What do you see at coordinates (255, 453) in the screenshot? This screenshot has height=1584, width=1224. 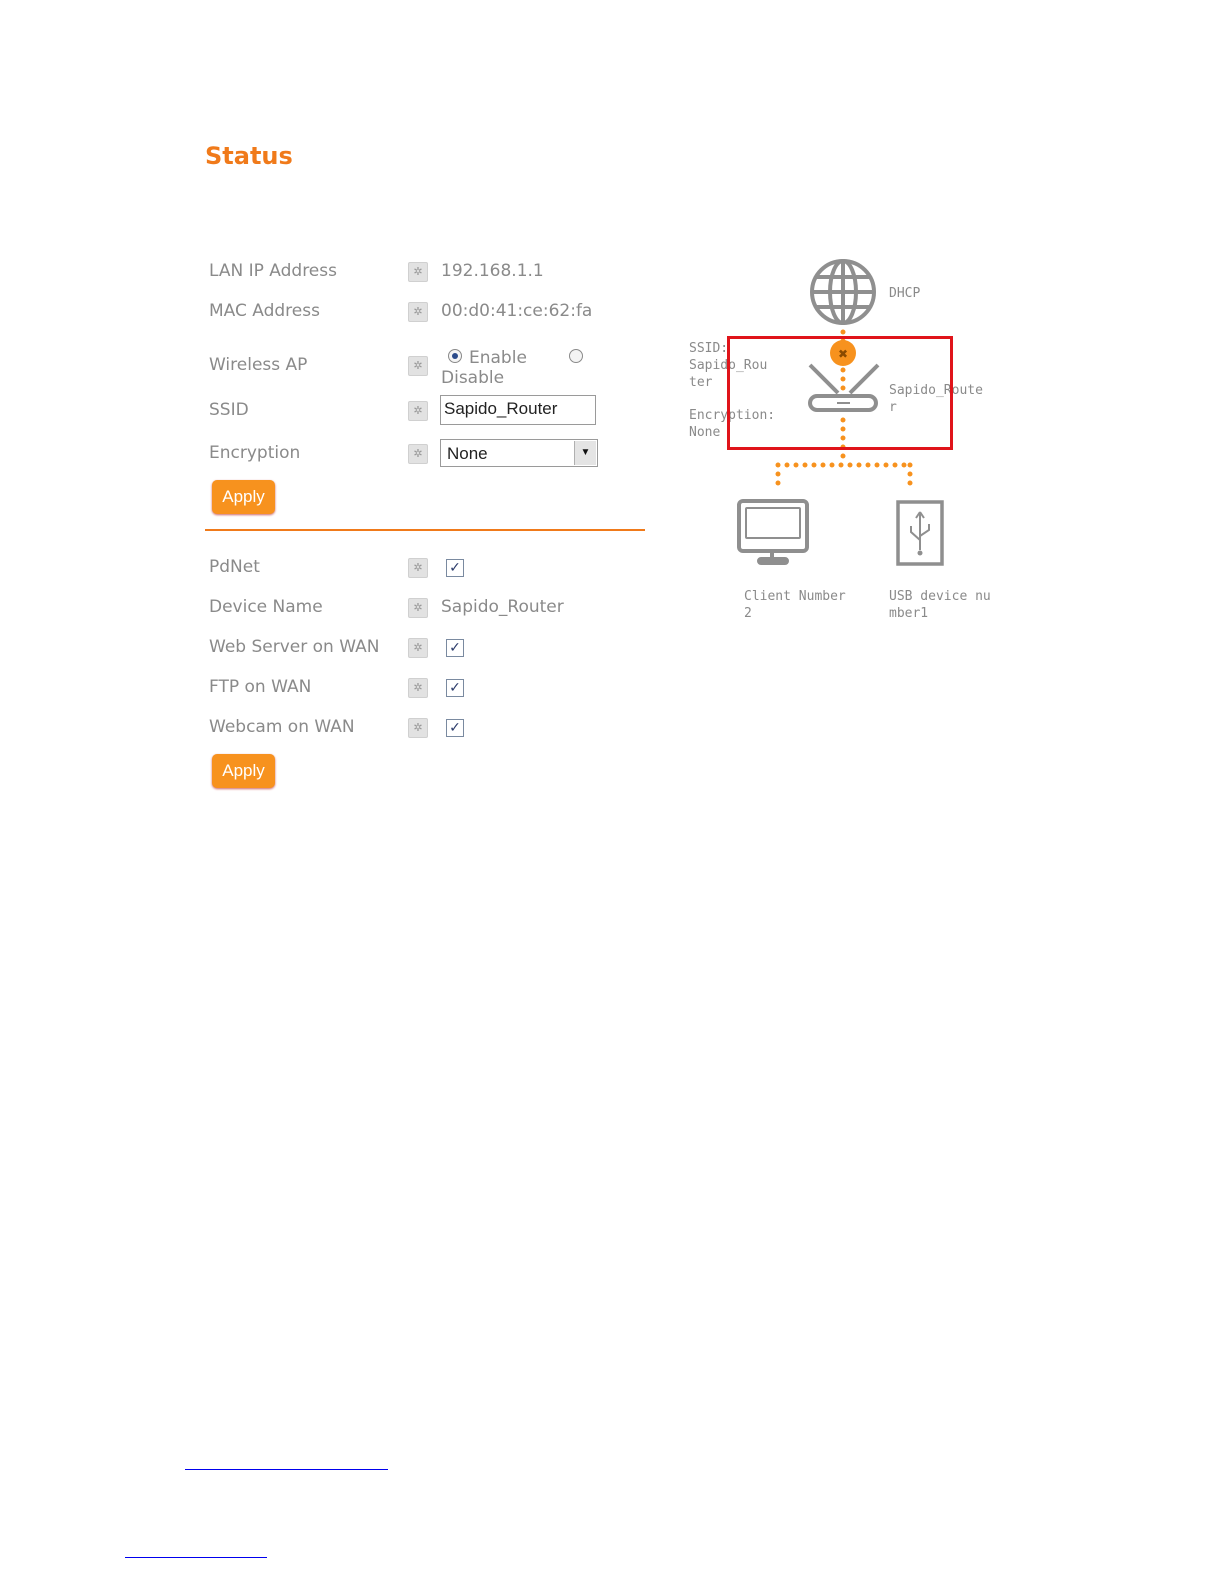 I see `encryption-label: Encryption` at bounding box center [255, 453].